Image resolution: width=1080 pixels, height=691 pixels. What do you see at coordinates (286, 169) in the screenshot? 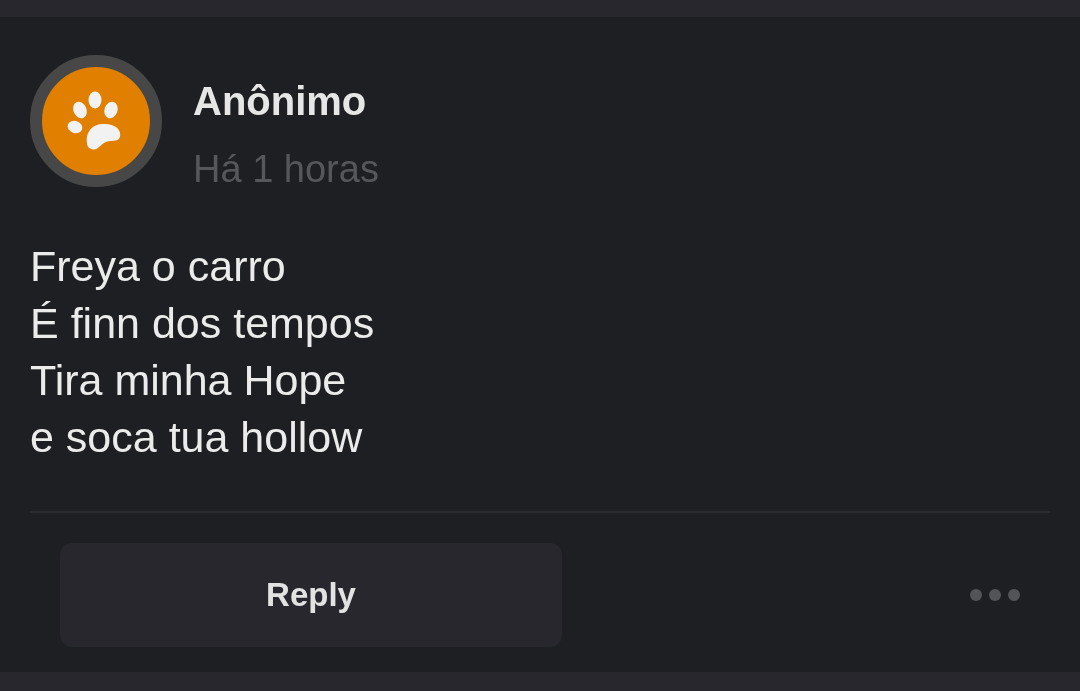
I see `post-time: Há 1 horas` at bounding box center [286, 169].